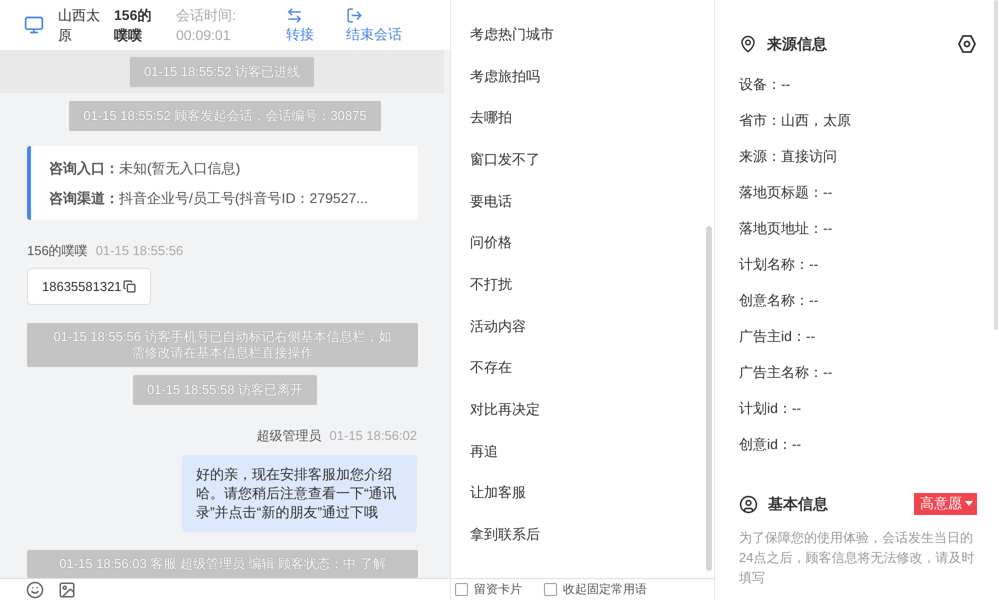 This screenshot has height=600, width=999. What do you see at coordinates (858, 264) in the screenshot?
I see `info-field: 计划名称：--` at bounding box center [858, 264].